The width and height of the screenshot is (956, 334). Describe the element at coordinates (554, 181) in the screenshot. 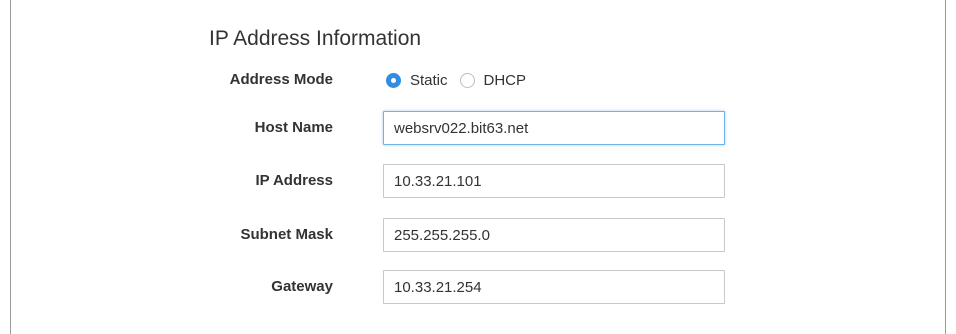

I see `ip-address-input` at that location.